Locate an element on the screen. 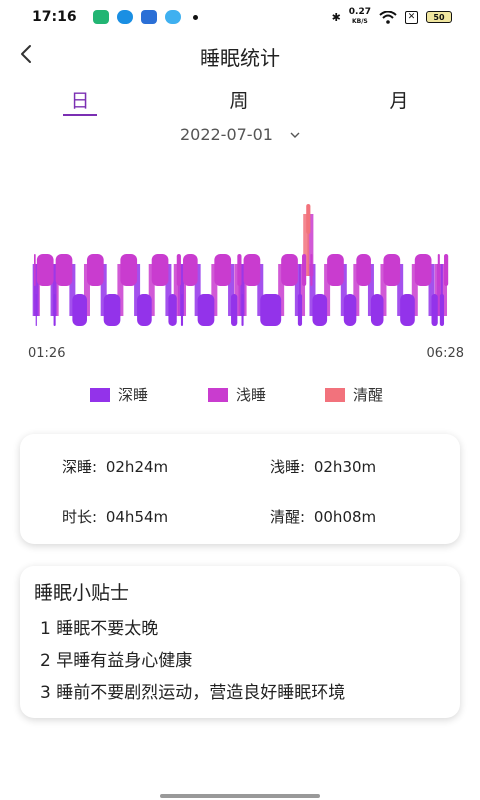 This screenshot has height=800, width=480. chart-end-time: 06:28 is located at coordinates (445, 353).